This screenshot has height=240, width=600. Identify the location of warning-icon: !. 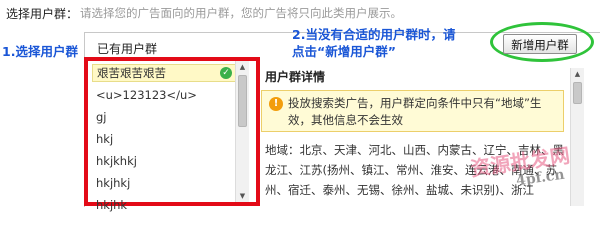
(276, 104).